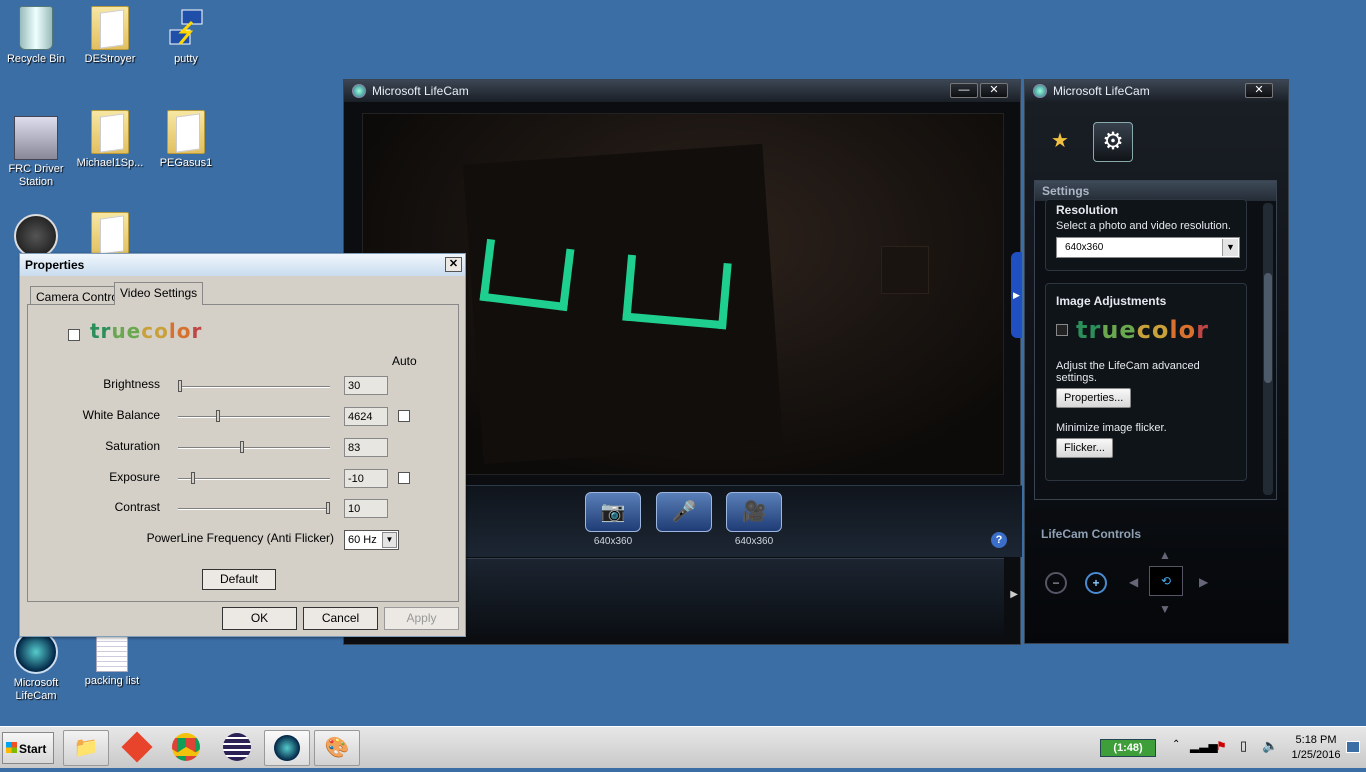 This screenshot has height=772, width=1366. What do you see at coordinates (1128, 372) in the screenshot?
I see `advanced-settings-text: Adjust the LifeCam advanced settings.` at bounding box center [1128, 372].